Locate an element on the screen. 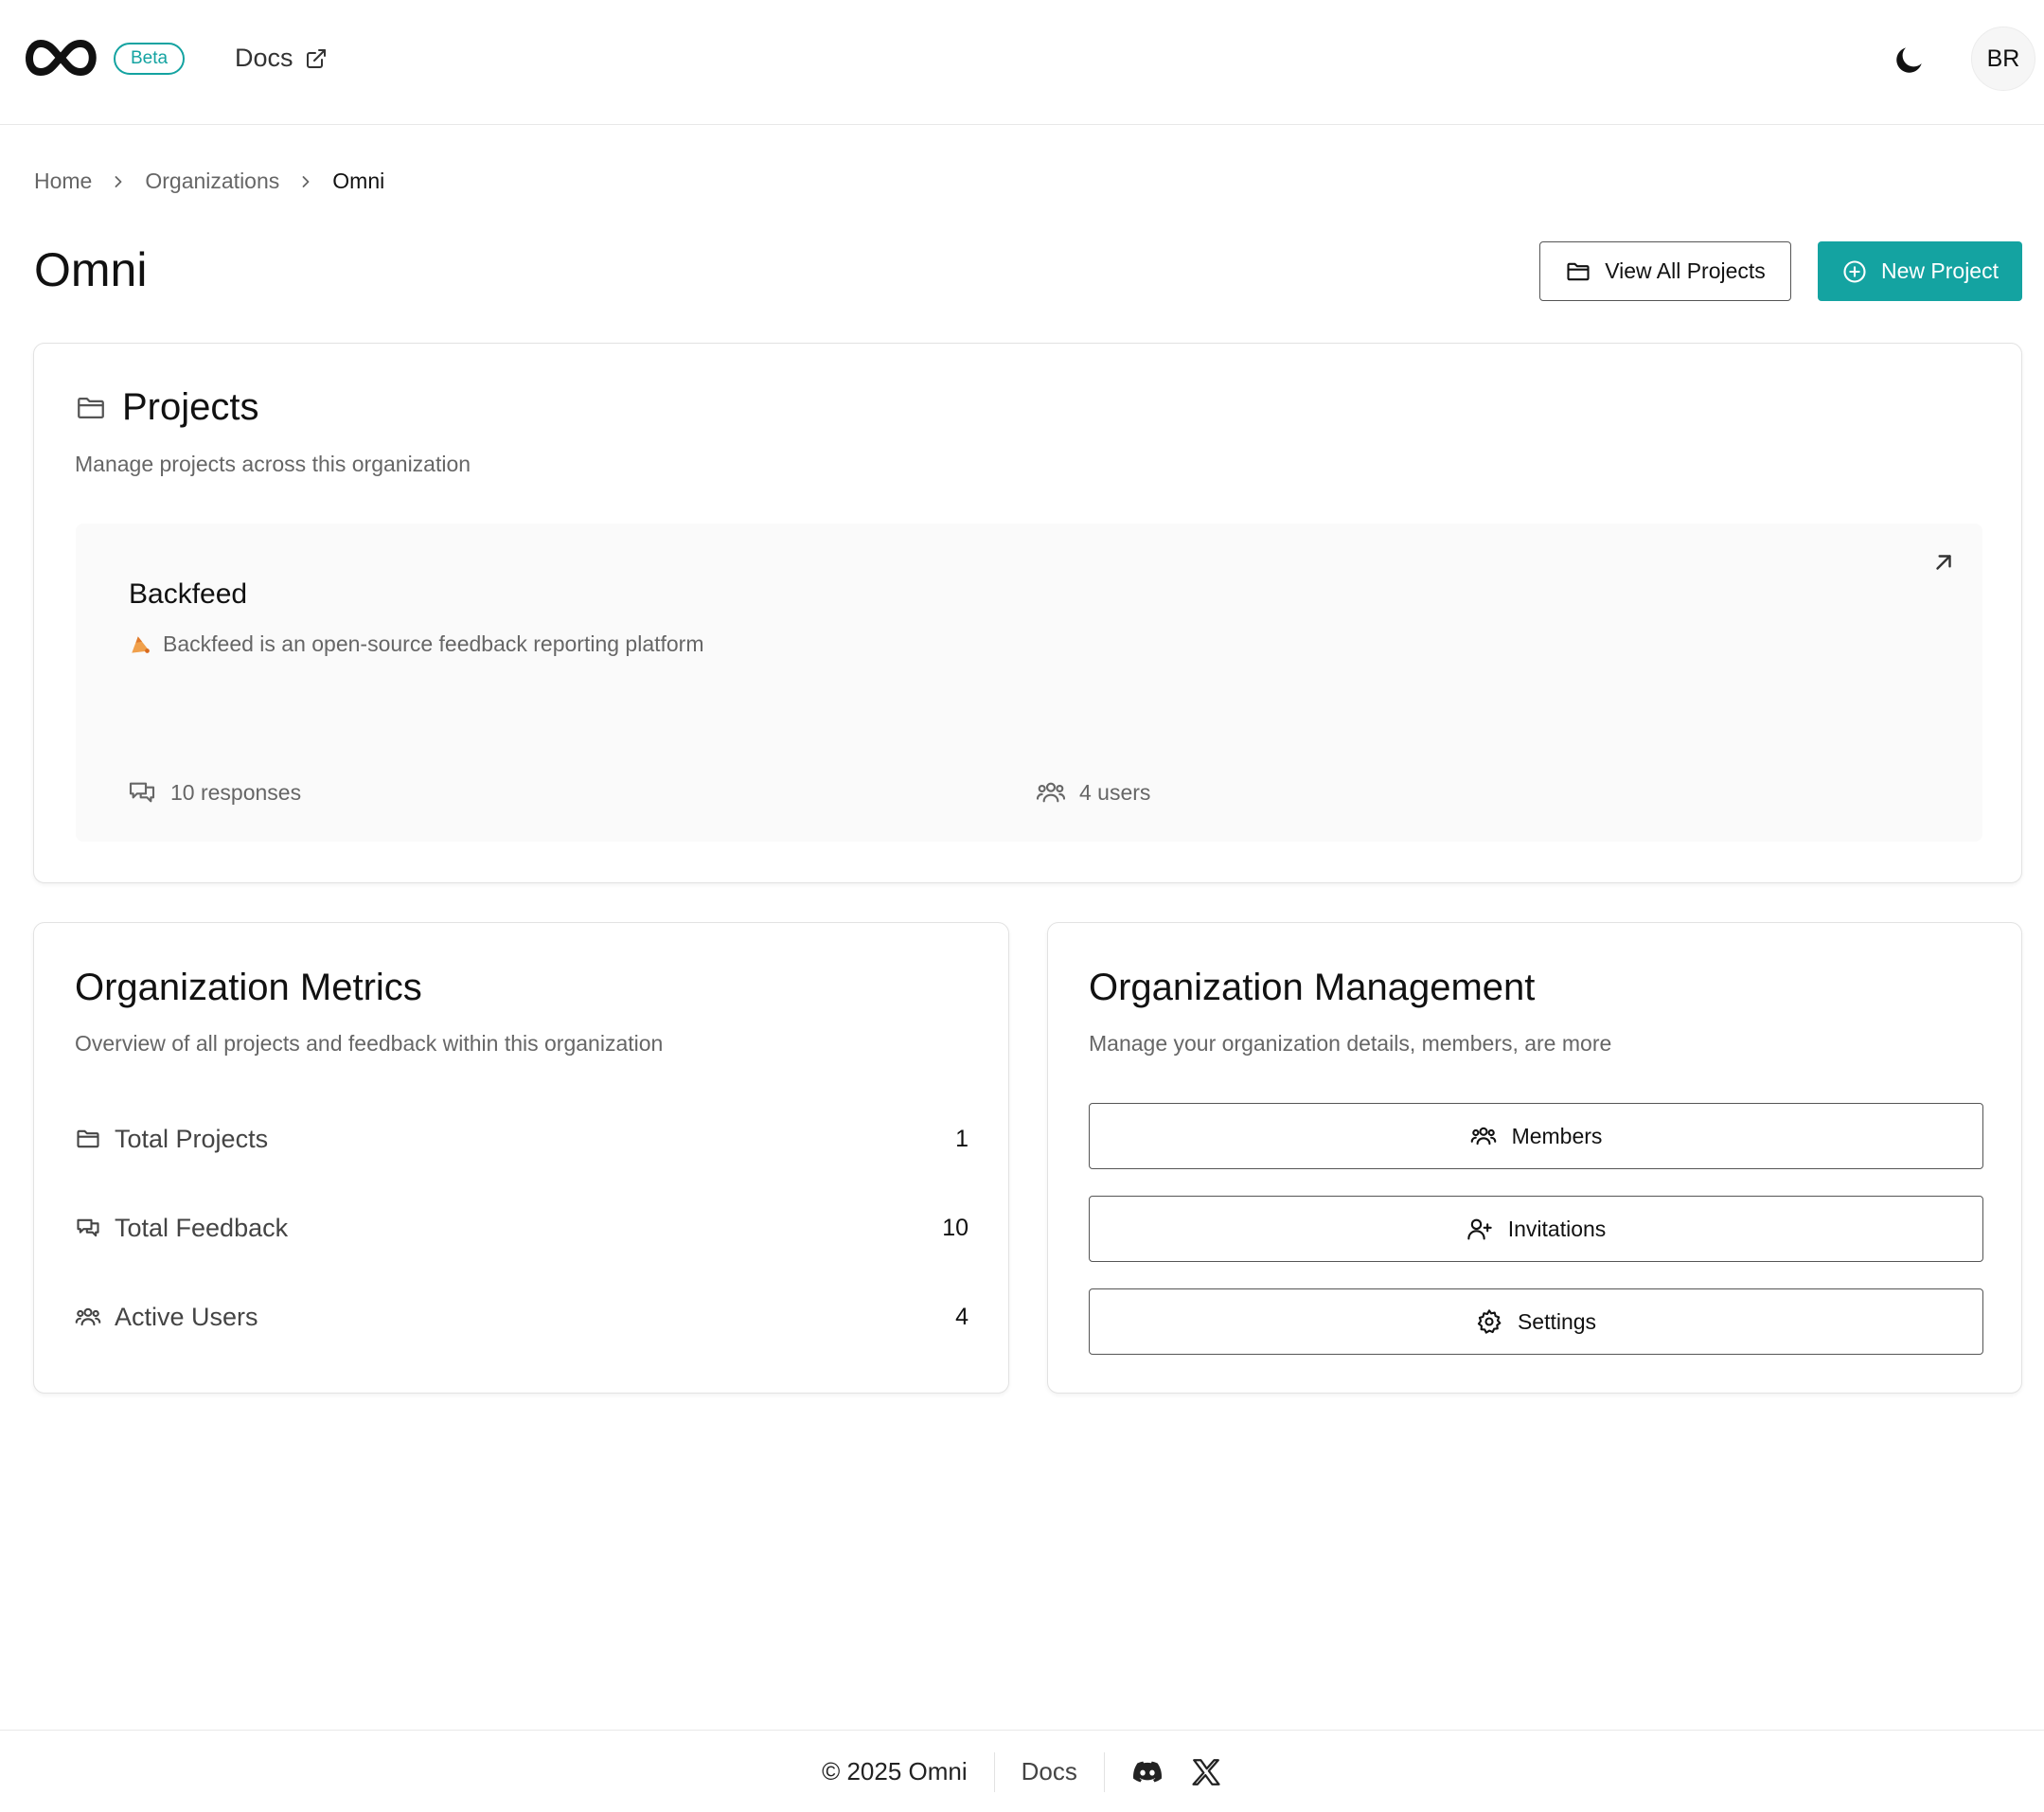 The height and width of the screenshot is (1812, 2044). metric-value: 10 is located at coordinates (955, 1227).